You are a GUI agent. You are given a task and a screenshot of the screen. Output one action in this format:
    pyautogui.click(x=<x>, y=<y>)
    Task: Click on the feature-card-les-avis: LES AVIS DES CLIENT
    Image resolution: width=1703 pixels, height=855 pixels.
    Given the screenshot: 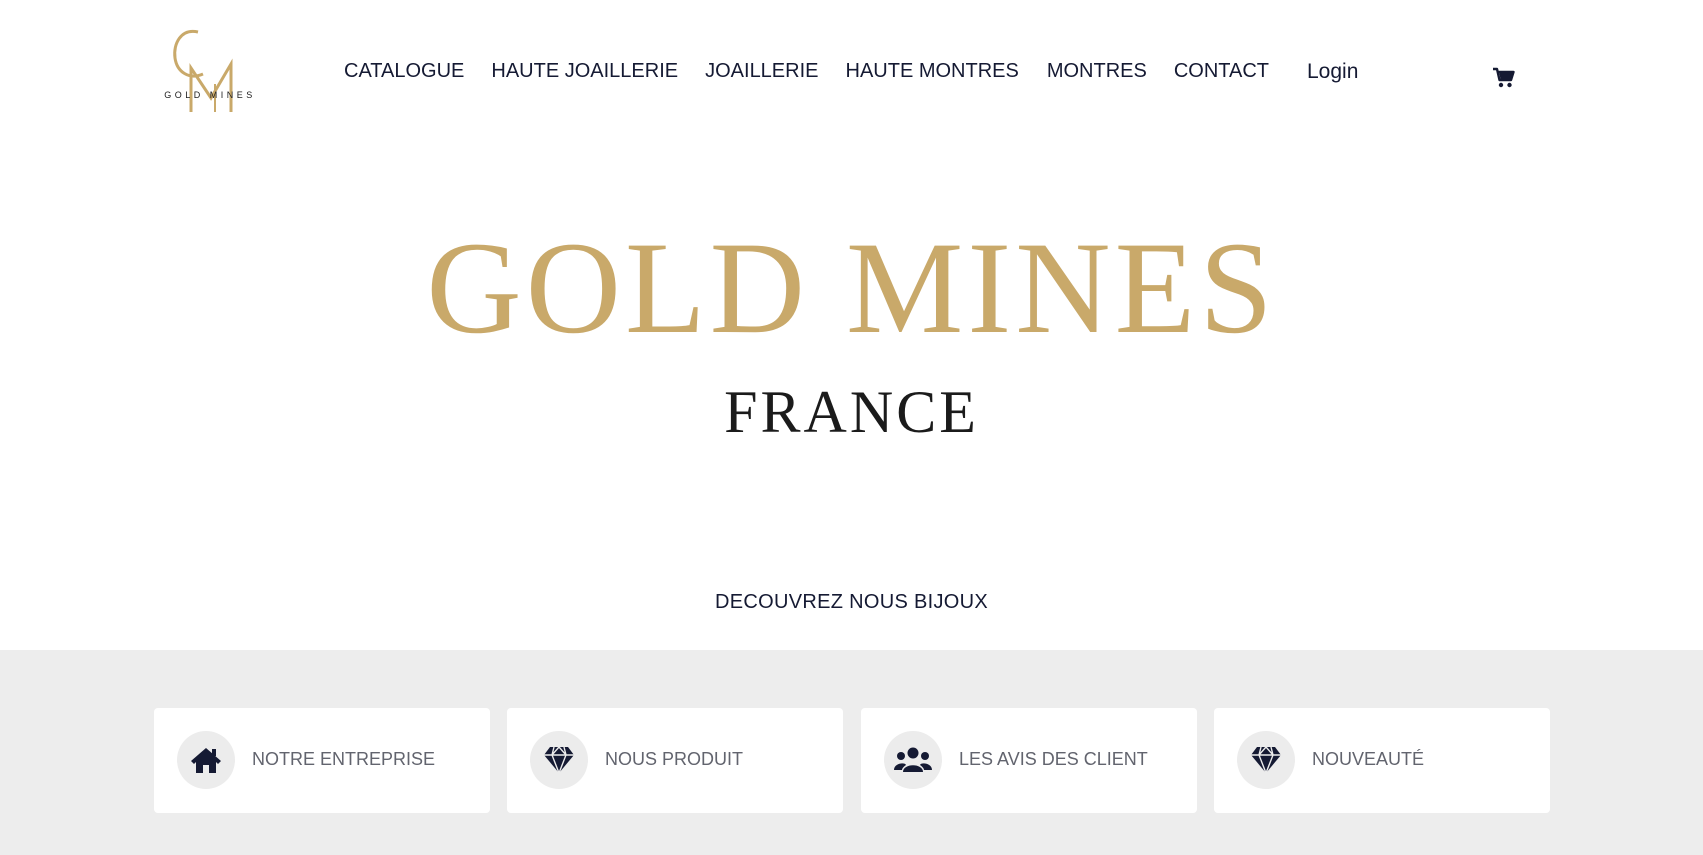 What is the action you would take?
    pyautogui.click(x=1029, y=760)
    